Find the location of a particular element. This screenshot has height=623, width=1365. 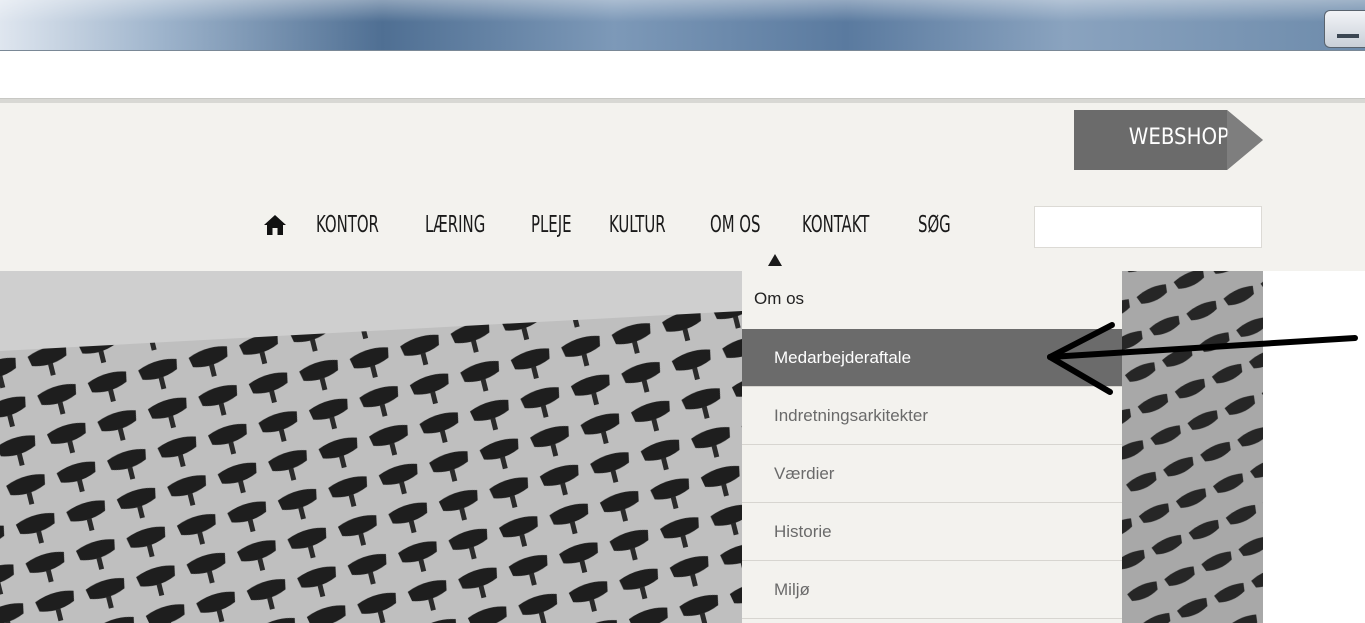

dropdown-item-historie: Historie is located at coordinates (932, 532).